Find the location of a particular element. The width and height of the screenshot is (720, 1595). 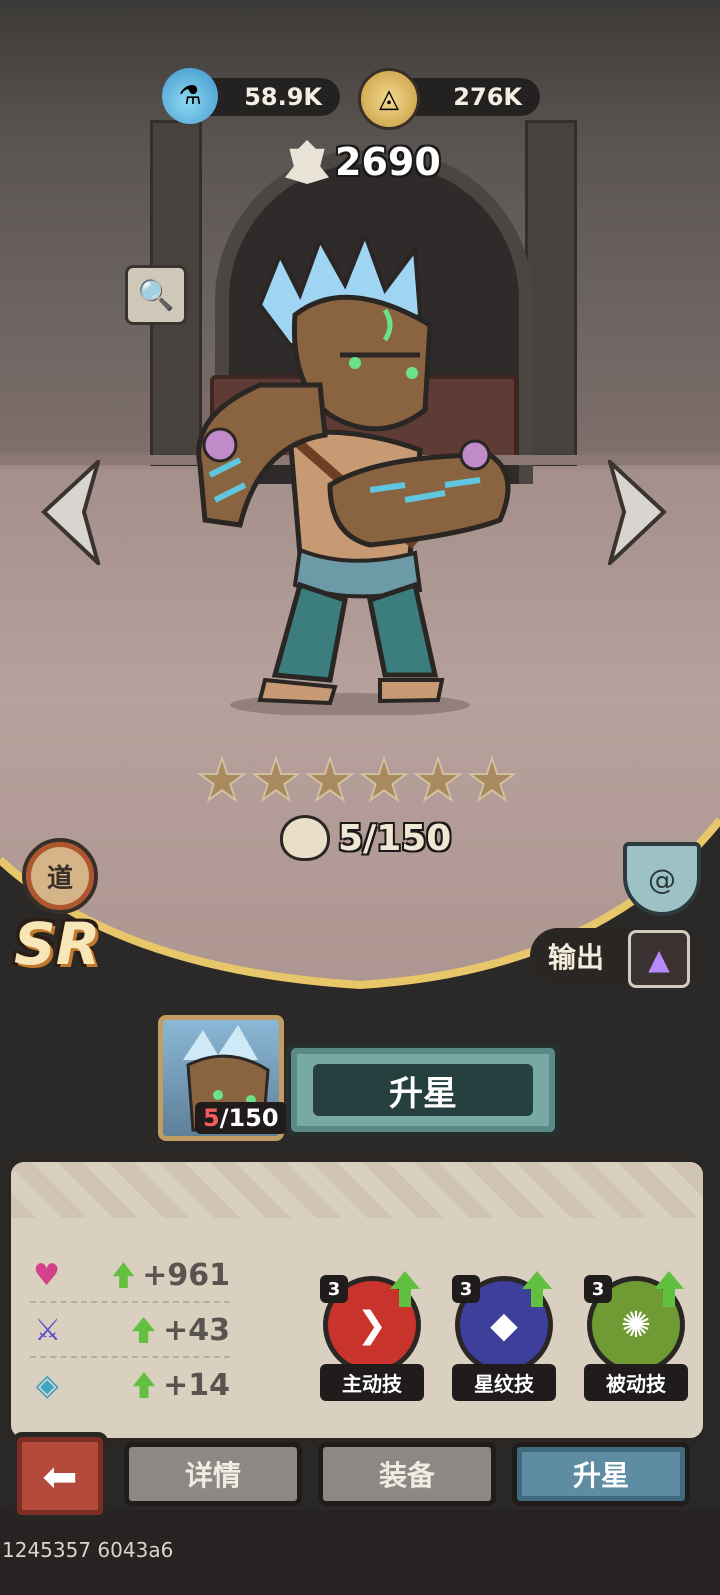

rarity-badge: SR is located at coordinates (57, 944).